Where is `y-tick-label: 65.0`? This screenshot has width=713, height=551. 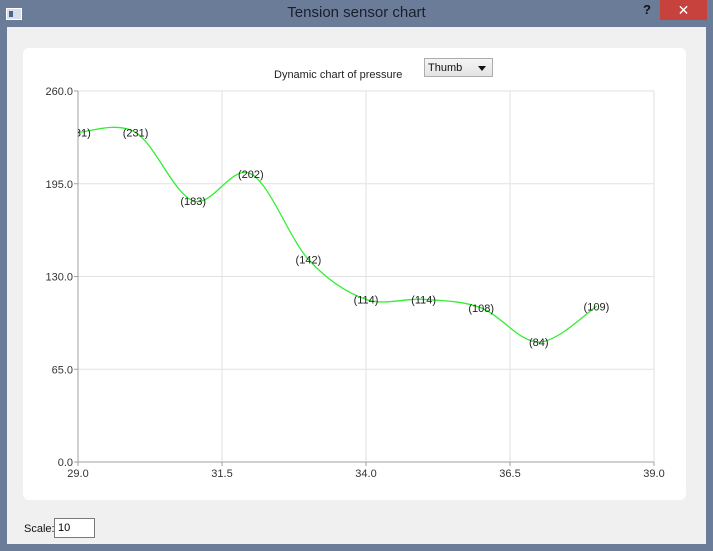
y-tick-label: 65.0 is located at coordinates (62, 370).